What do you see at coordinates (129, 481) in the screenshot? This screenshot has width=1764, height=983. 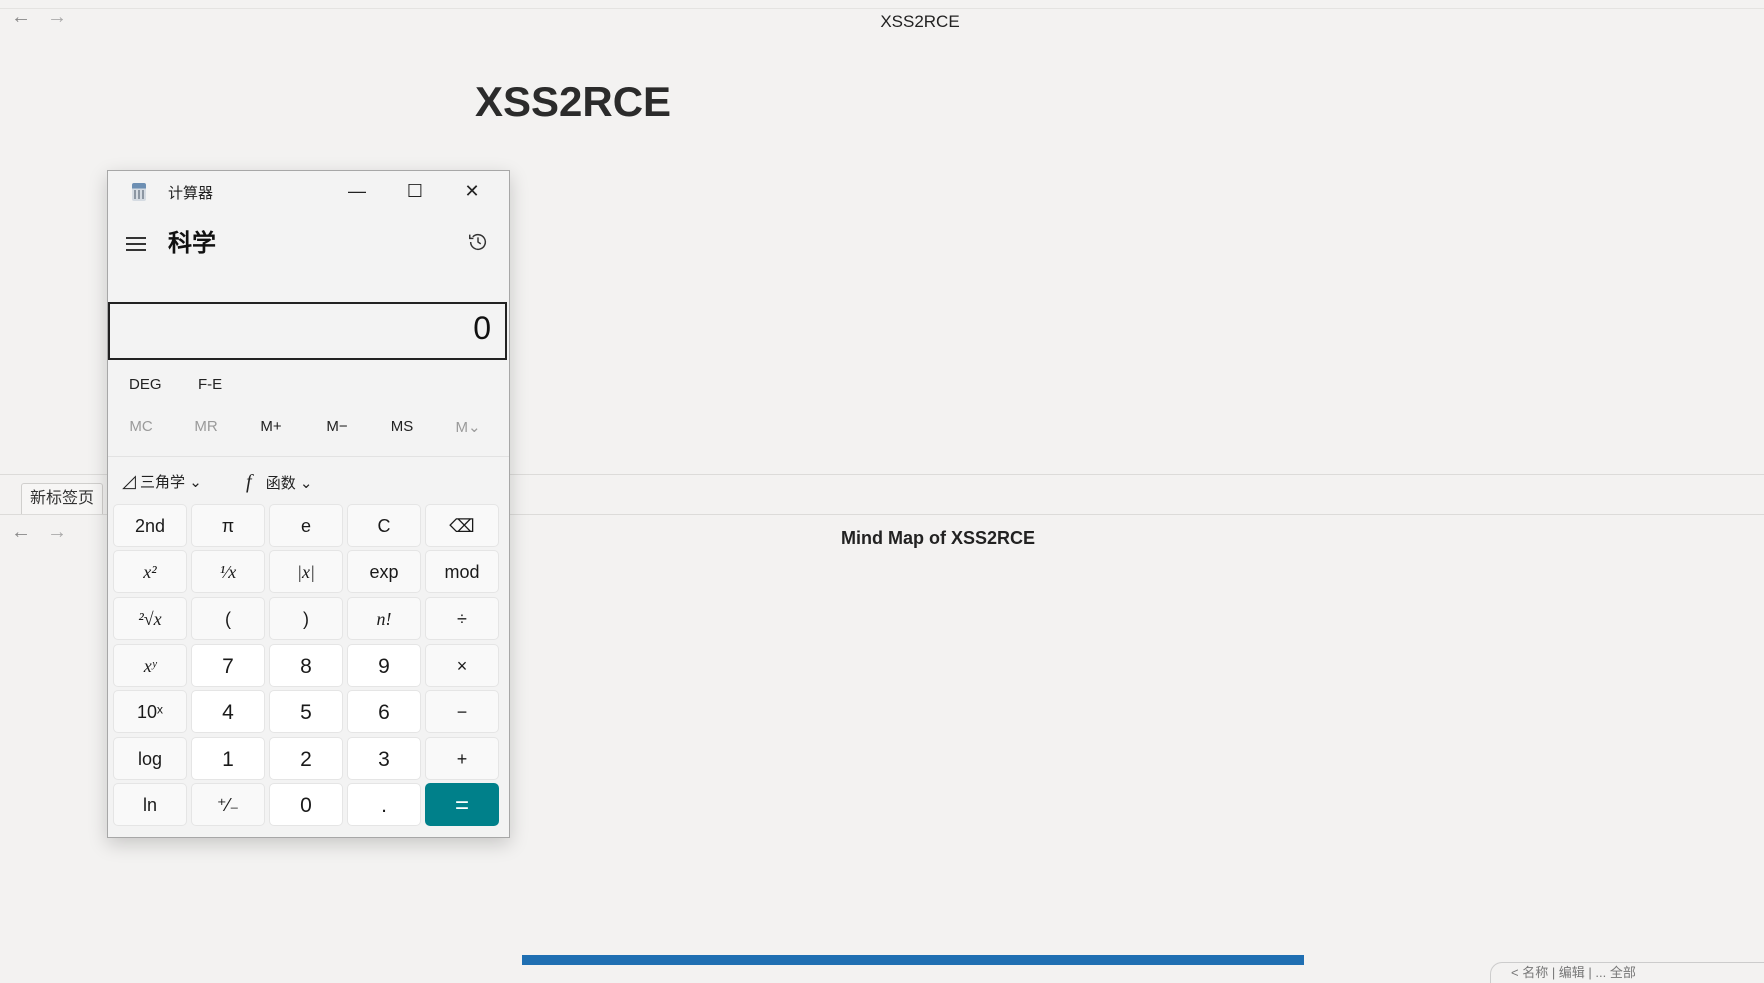 I see `triangle-icon: ◿` at bounding box center [129, 481].